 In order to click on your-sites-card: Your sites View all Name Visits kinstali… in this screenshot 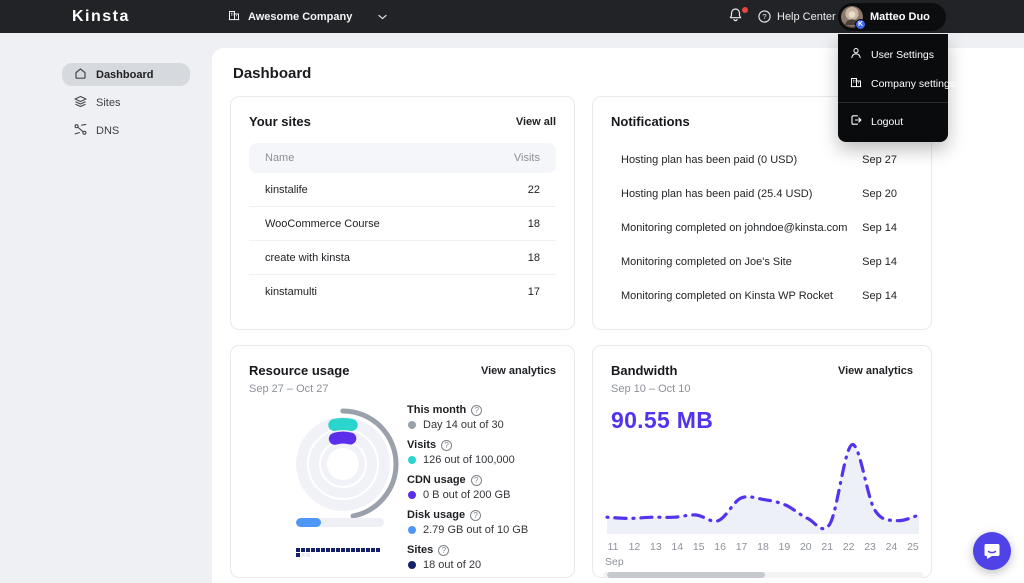, I will do `click(402, 213)`.